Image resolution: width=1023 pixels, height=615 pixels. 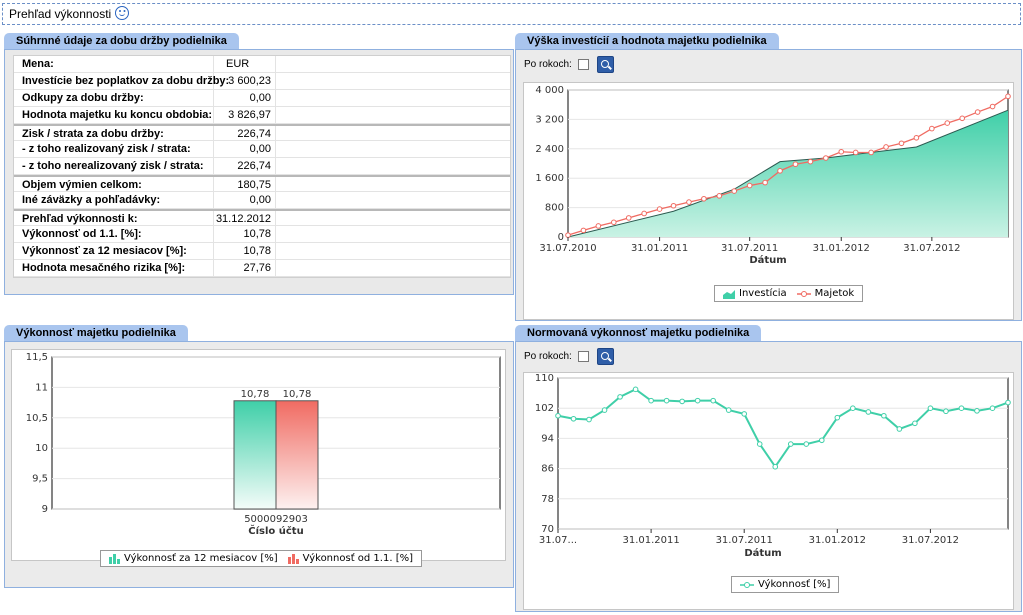 I want to click on summary-row-label: Výkonnosť od 1.1. [%]:, so click(x=114, y=234).